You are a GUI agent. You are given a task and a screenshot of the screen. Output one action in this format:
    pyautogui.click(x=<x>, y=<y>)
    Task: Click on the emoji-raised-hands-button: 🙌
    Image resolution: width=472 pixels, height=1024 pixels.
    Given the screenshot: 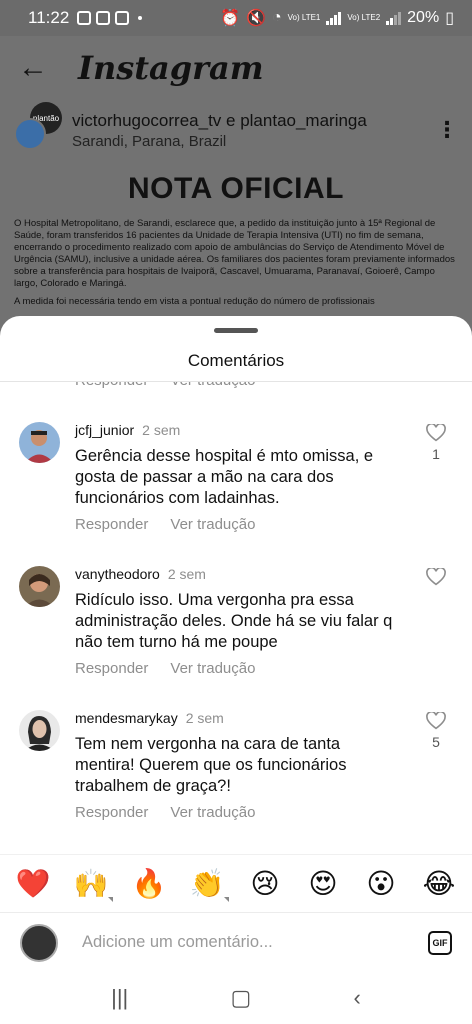 What is the action you would take?
    pyautogui.click(x=93, y=884)
    